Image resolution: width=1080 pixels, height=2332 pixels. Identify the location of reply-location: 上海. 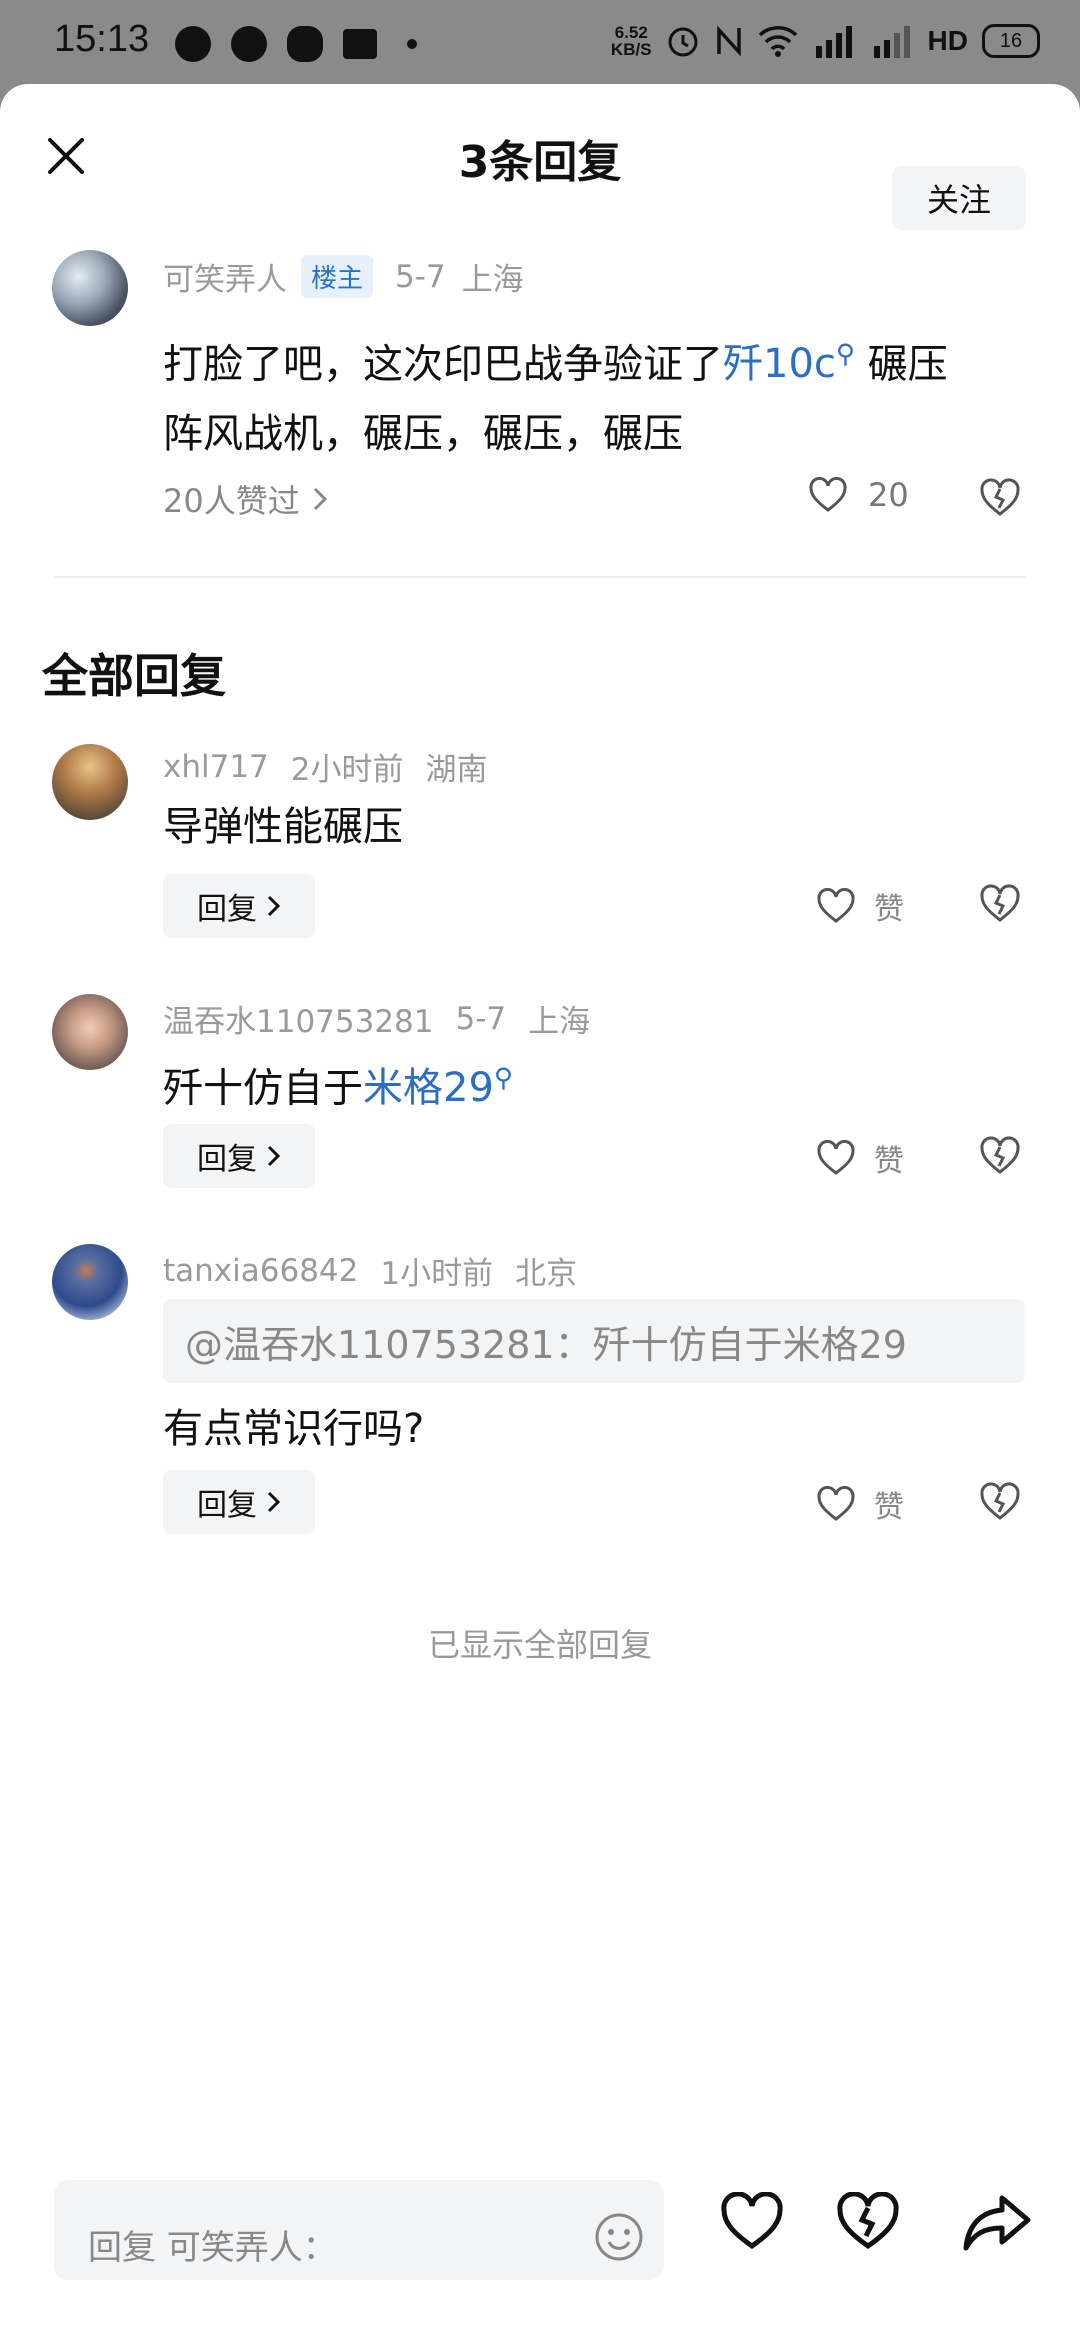
(559, 1022).